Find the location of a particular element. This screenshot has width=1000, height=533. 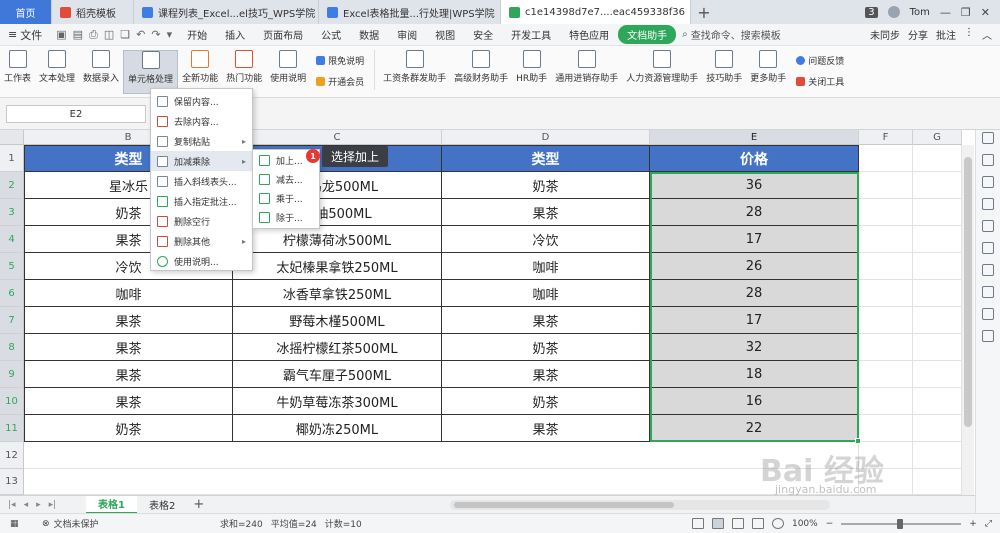

share-button: 分享 is located at coordinates (918, 34).